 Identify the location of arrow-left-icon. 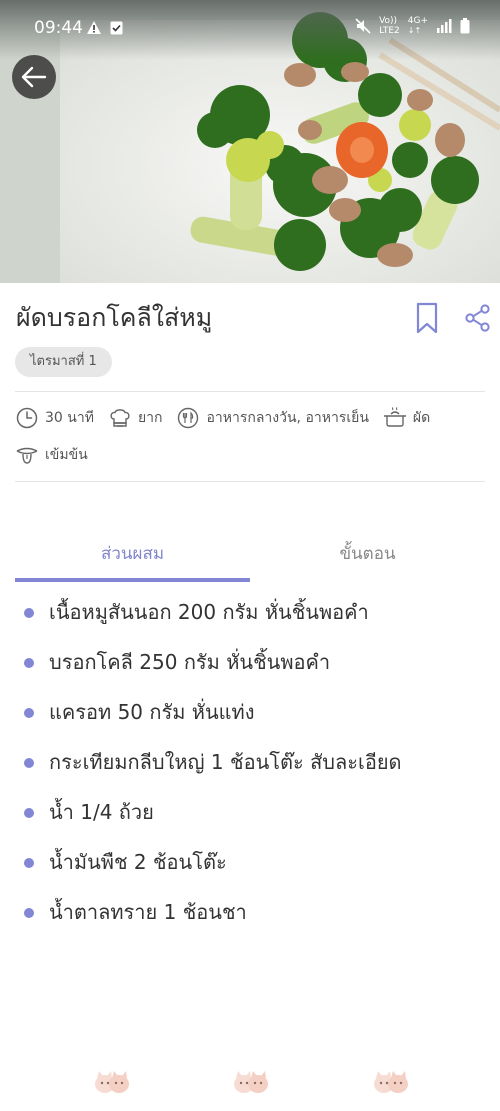
(34, 77).